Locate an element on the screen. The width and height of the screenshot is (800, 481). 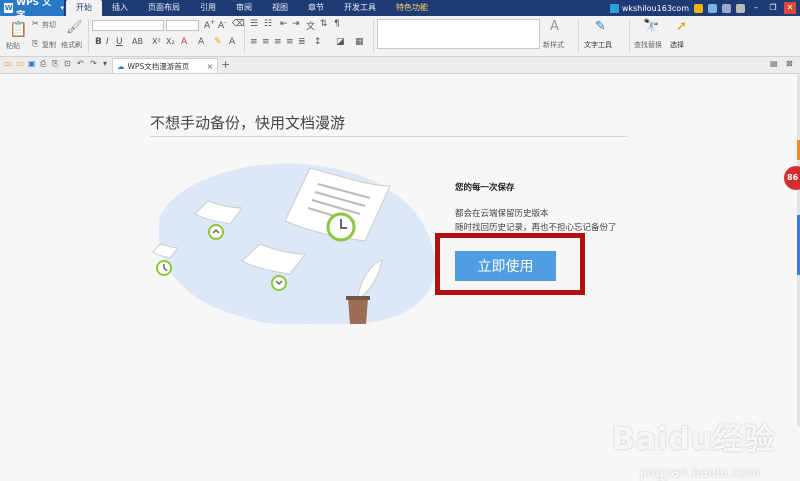
tab-view: 视图 is located at coordinates (280, 8).